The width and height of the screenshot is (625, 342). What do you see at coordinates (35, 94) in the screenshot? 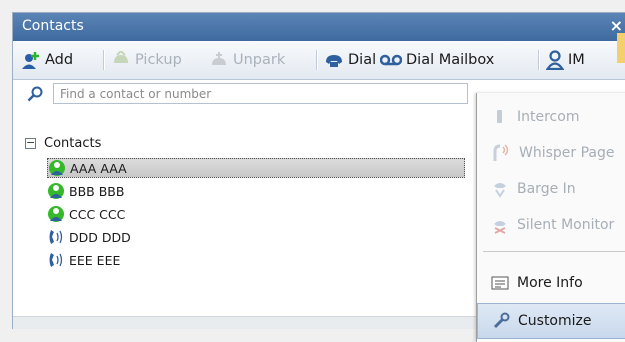
I see `search-icon` at bounding box center [35, 94].